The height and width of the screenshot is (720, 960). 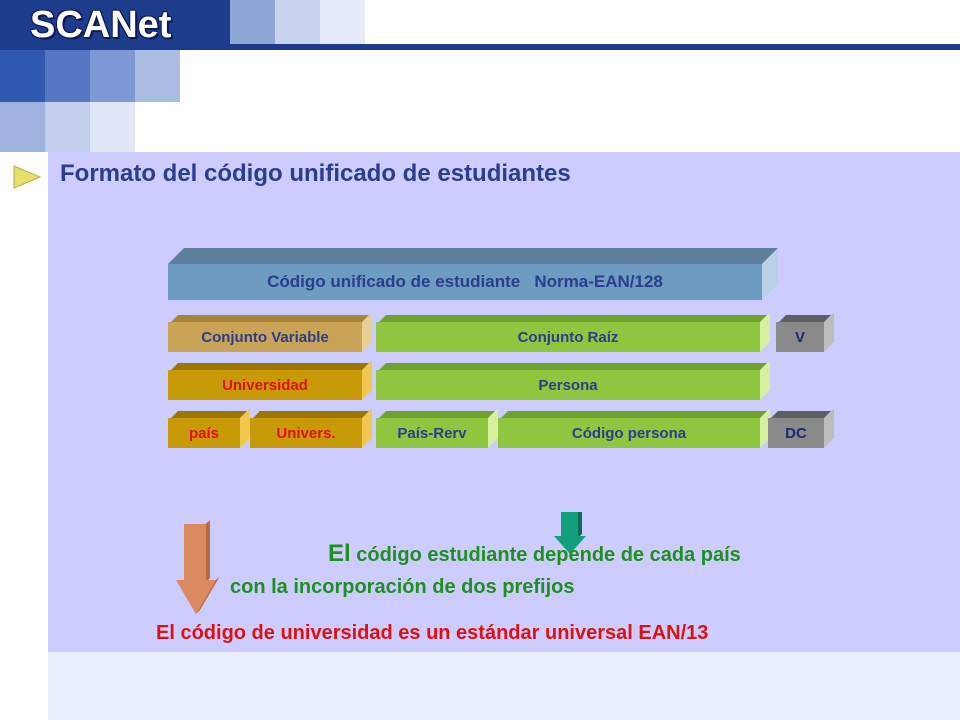 What do you see at coordinates (198, 567) in the screenshot?
I see `down-arrow-icon` at bounding box center [198, 567].